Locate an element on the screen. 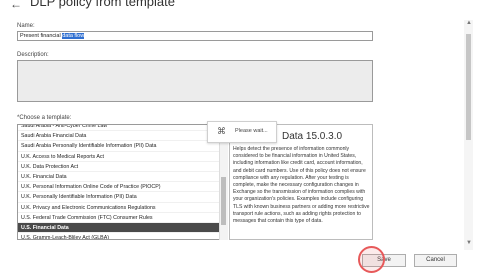 The width and height of the screenshot is (480, 273). description-label: Description: is located at coordinates (33, 55).